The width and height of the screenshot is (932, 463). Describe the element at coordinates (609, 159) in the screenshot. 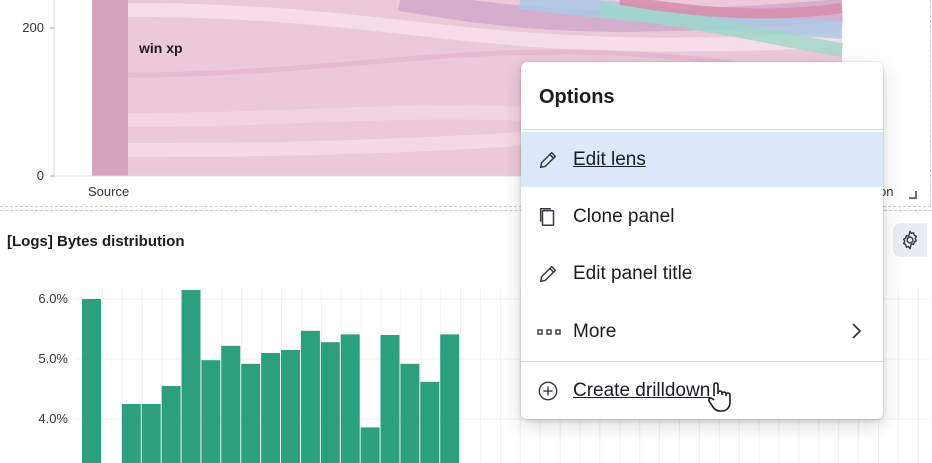

I see `menu-item-label: Edit lens` at that location.